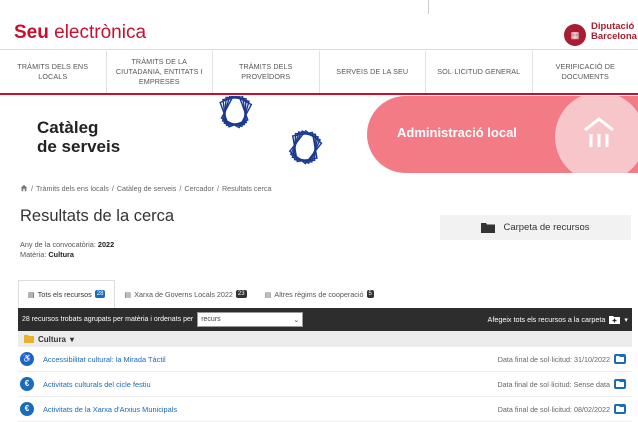  I want to click on top-divider, so click(428, 7).